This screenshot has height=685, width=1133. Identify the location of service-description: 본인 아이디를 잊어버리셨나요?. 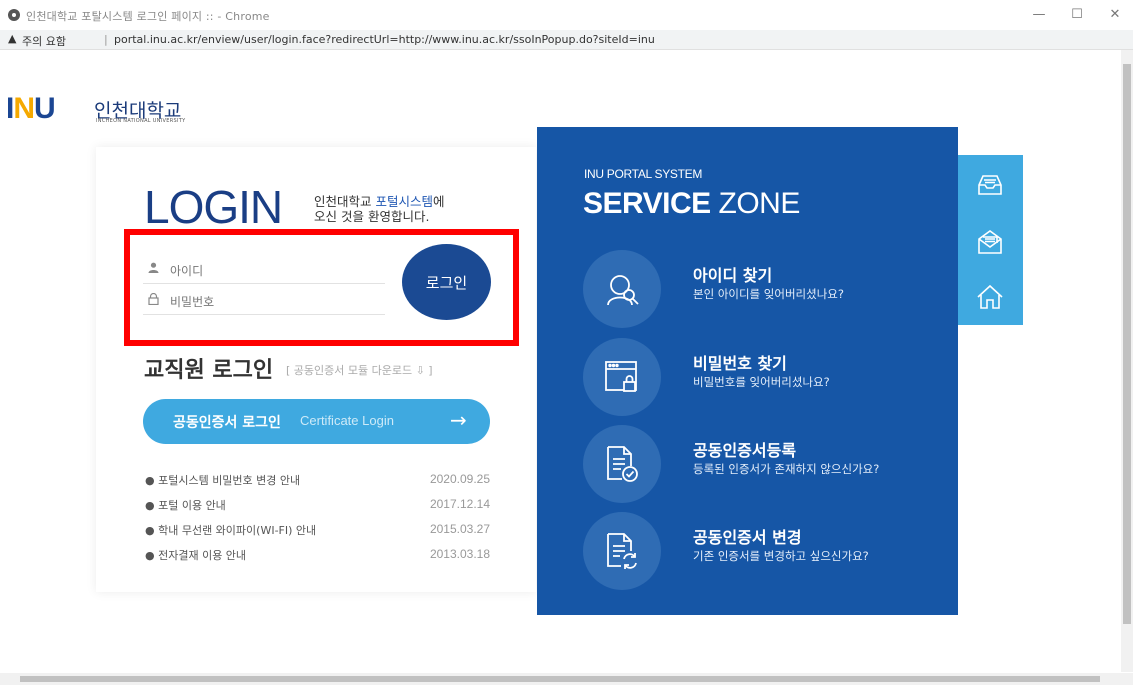
(768, 294).